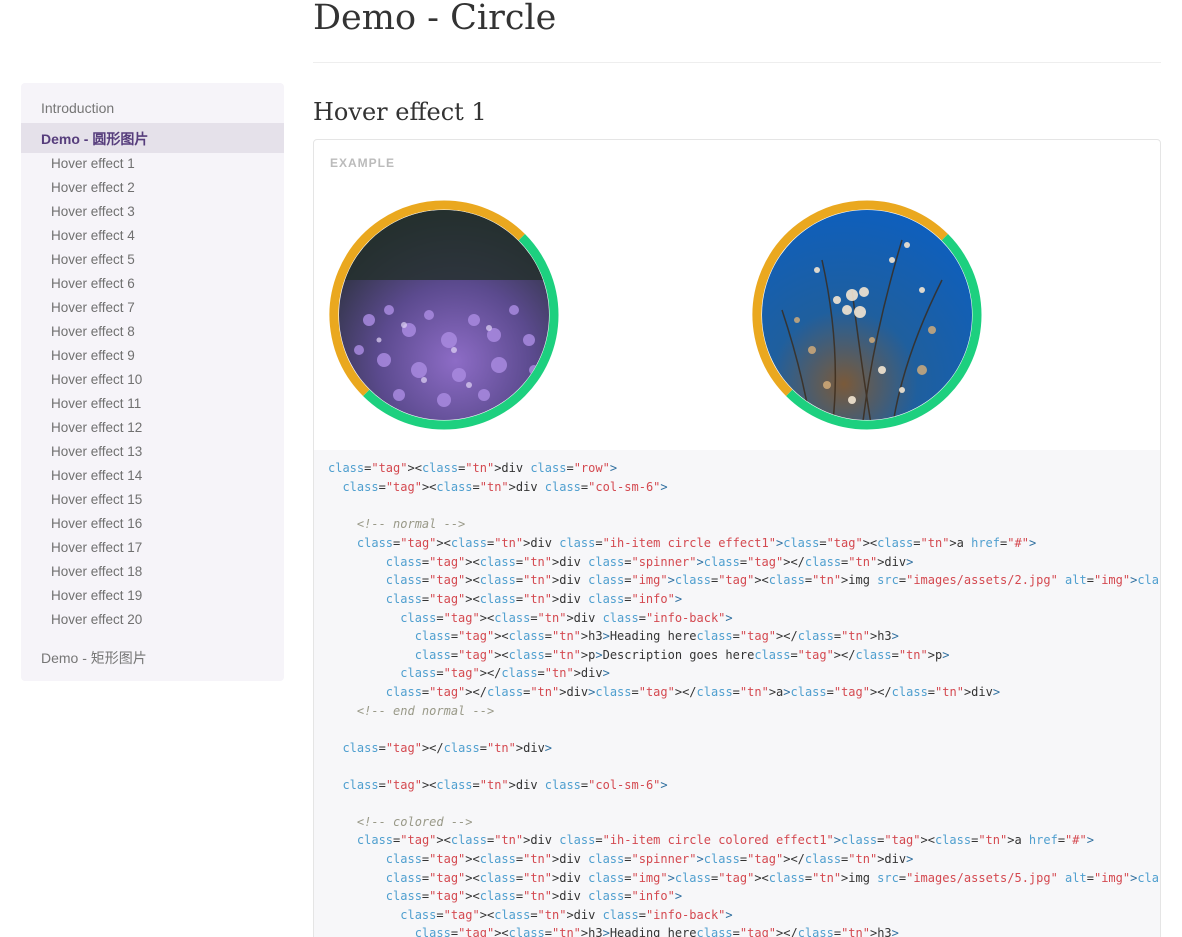  What do you see at coordinates (167, 403) in the screenshot?
I see `sidebar-item-hover-effect-11: Hover effect 11` at bounding box center [167, 403].